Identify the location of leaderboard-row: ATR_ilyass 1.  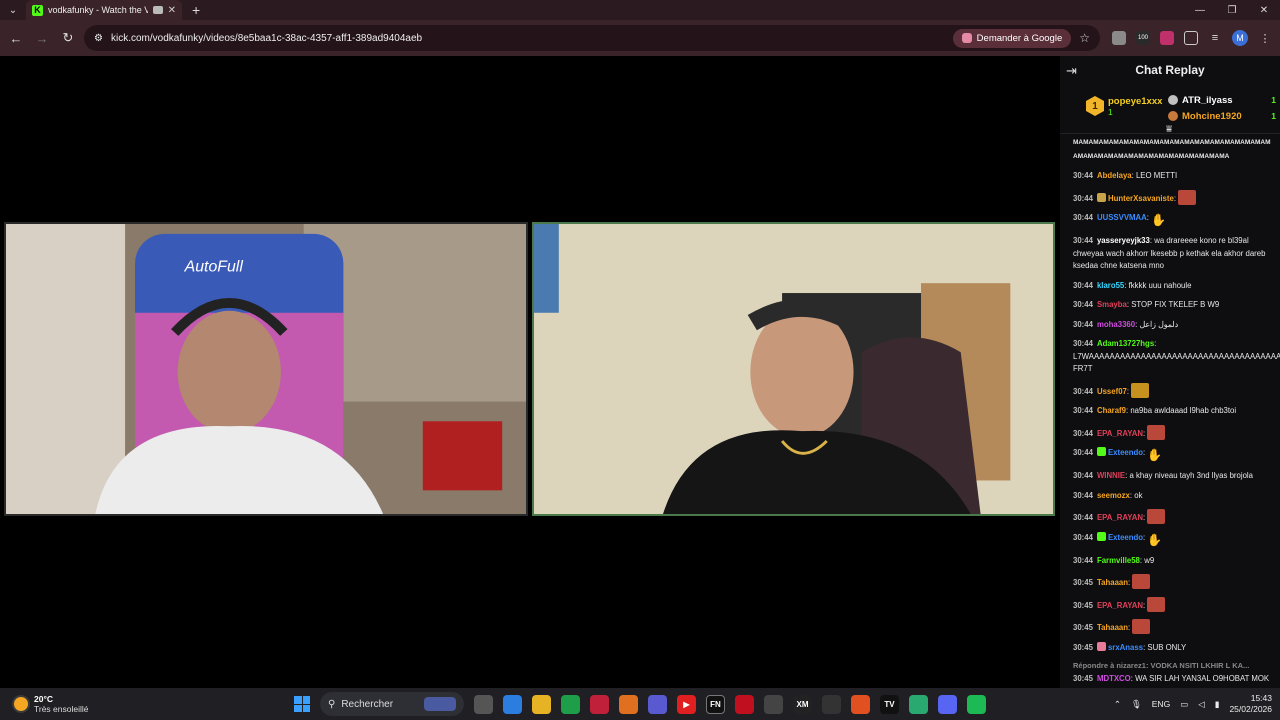
(1222, 100).